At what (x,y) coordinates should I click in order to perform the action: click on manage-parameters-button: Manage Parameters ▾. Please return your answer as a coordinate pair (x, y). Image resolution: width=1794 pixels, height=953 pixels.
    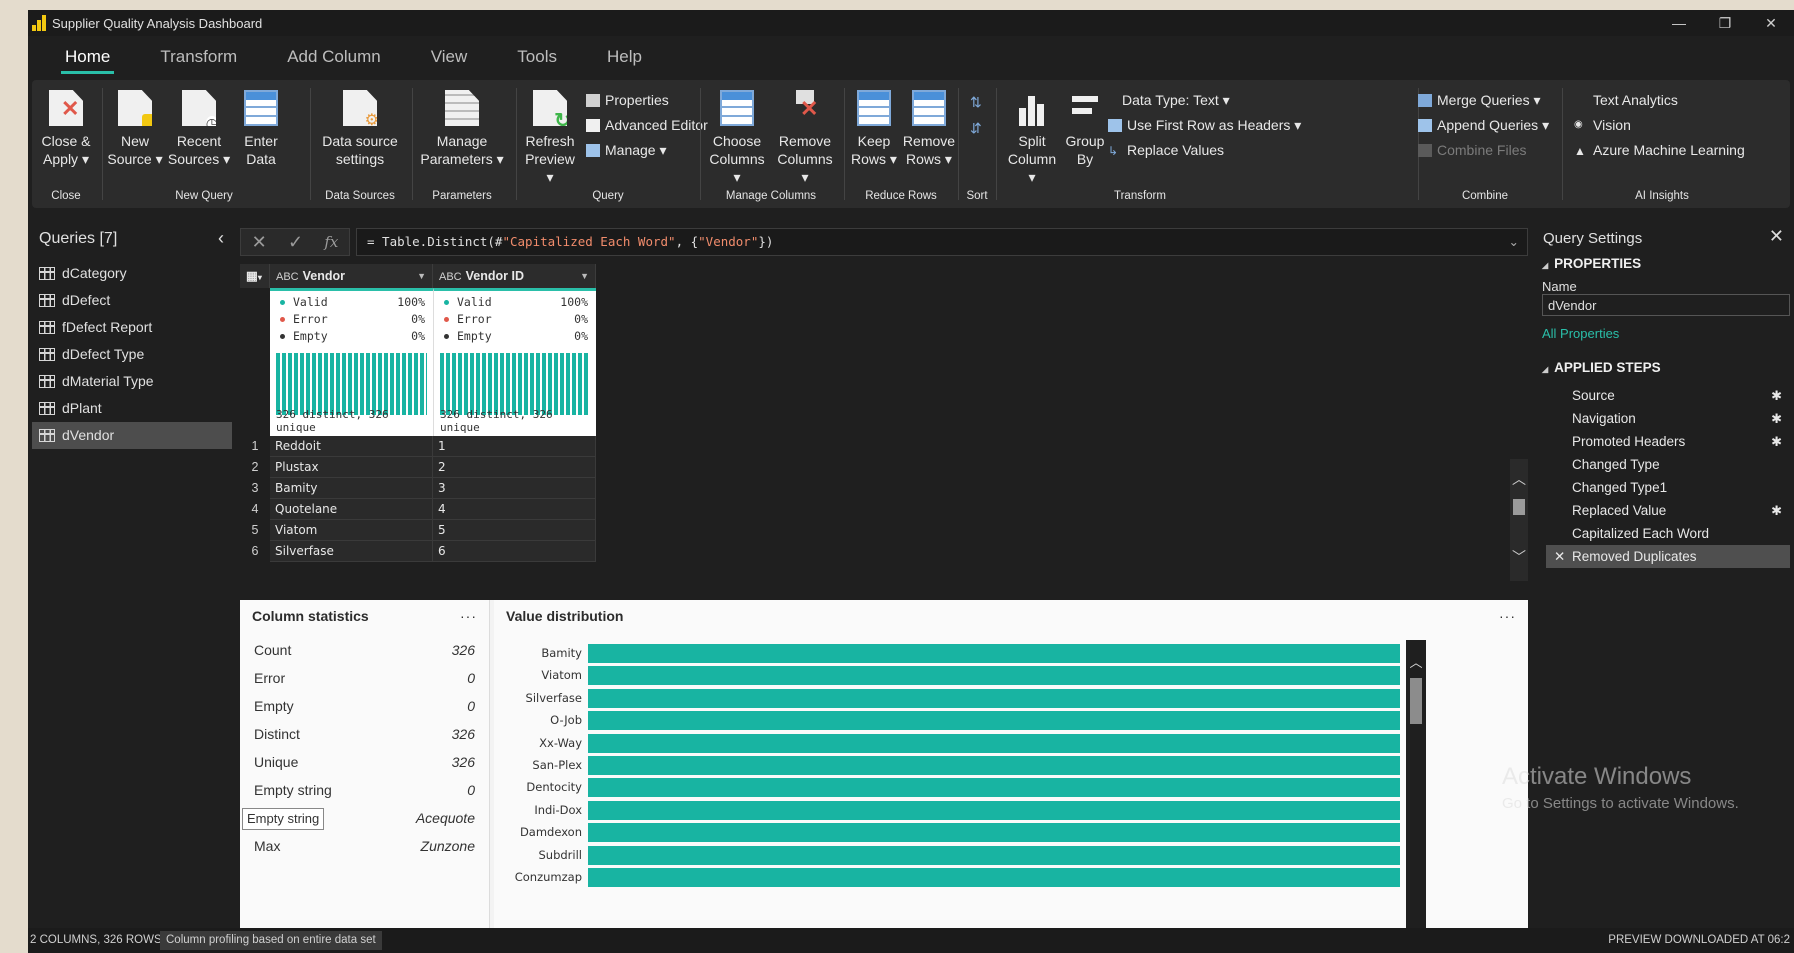
    Looking at the image, I should click on (462, 129).